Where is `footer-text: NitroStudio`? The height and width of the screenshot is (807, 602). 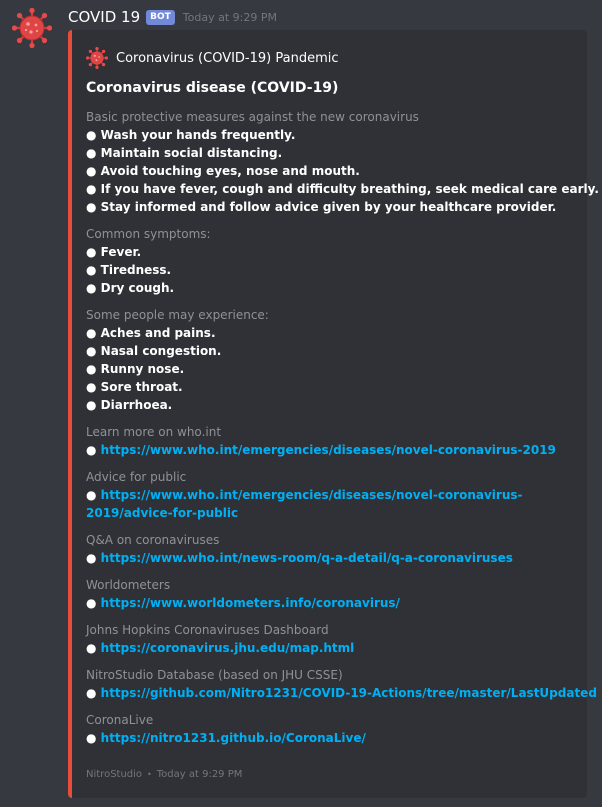 footer-text: NitroStudio is located at coordinates (114, 774).